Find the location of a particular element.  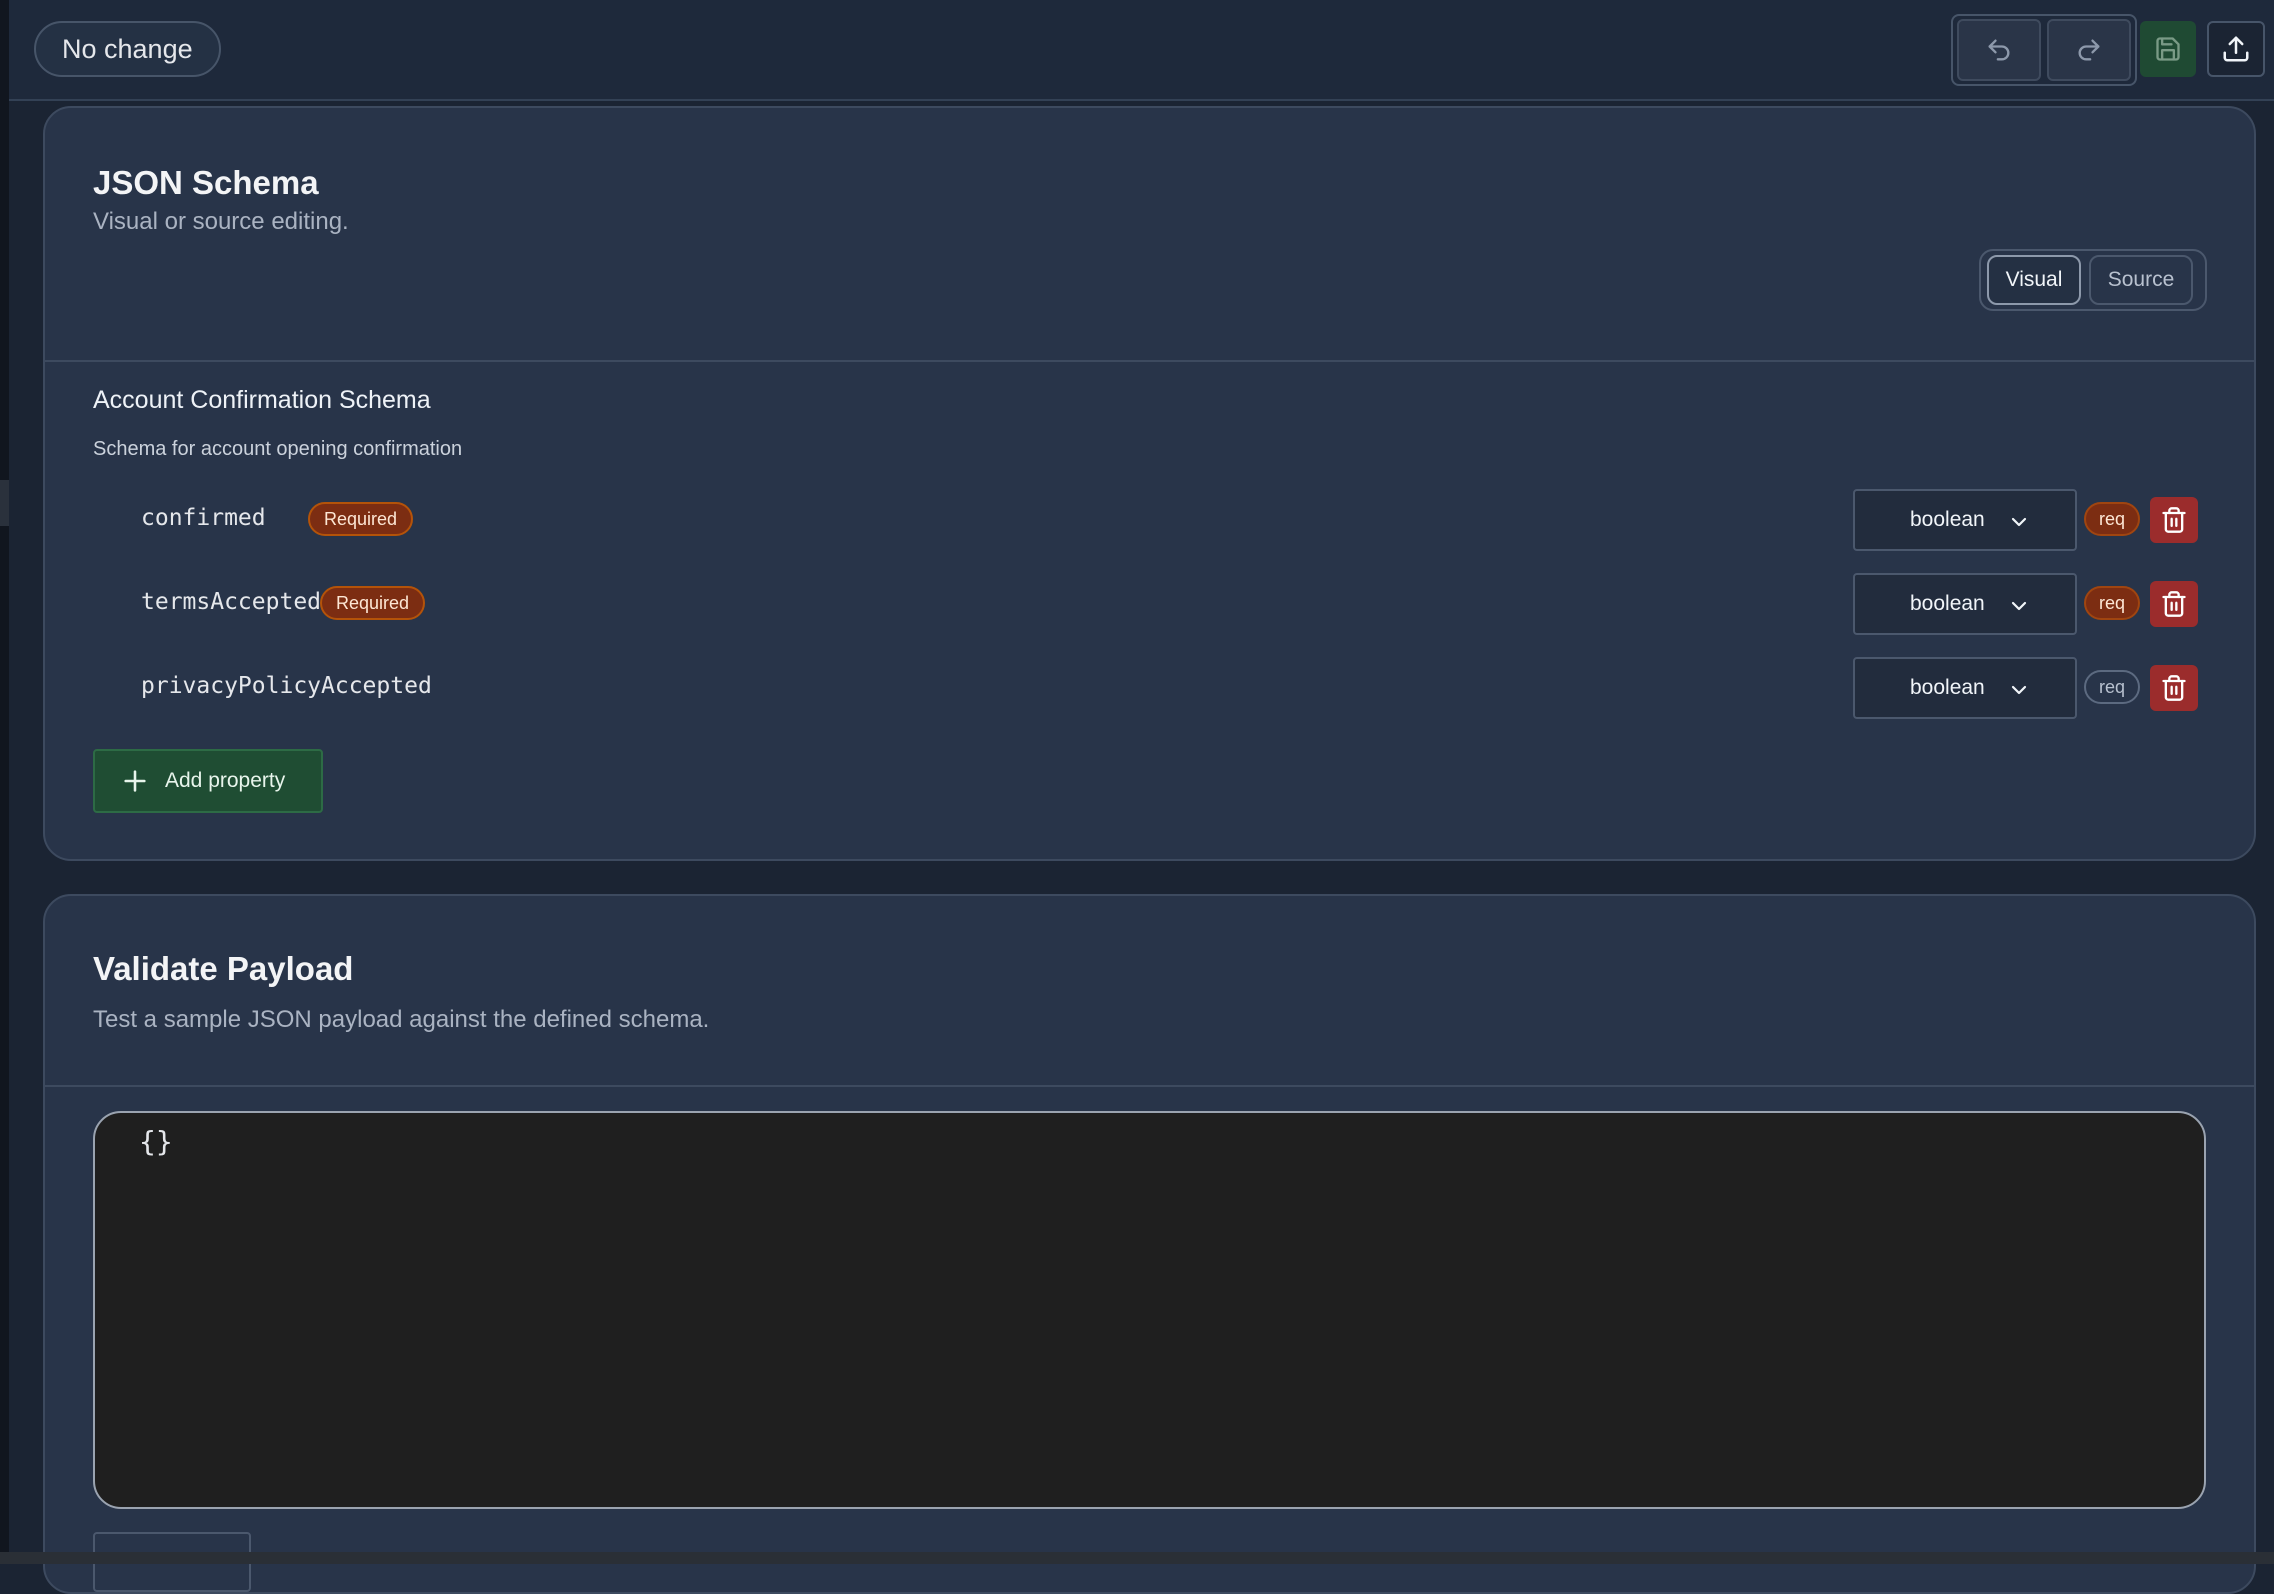

property-name: confirmed is located at coordinates (203, 518).